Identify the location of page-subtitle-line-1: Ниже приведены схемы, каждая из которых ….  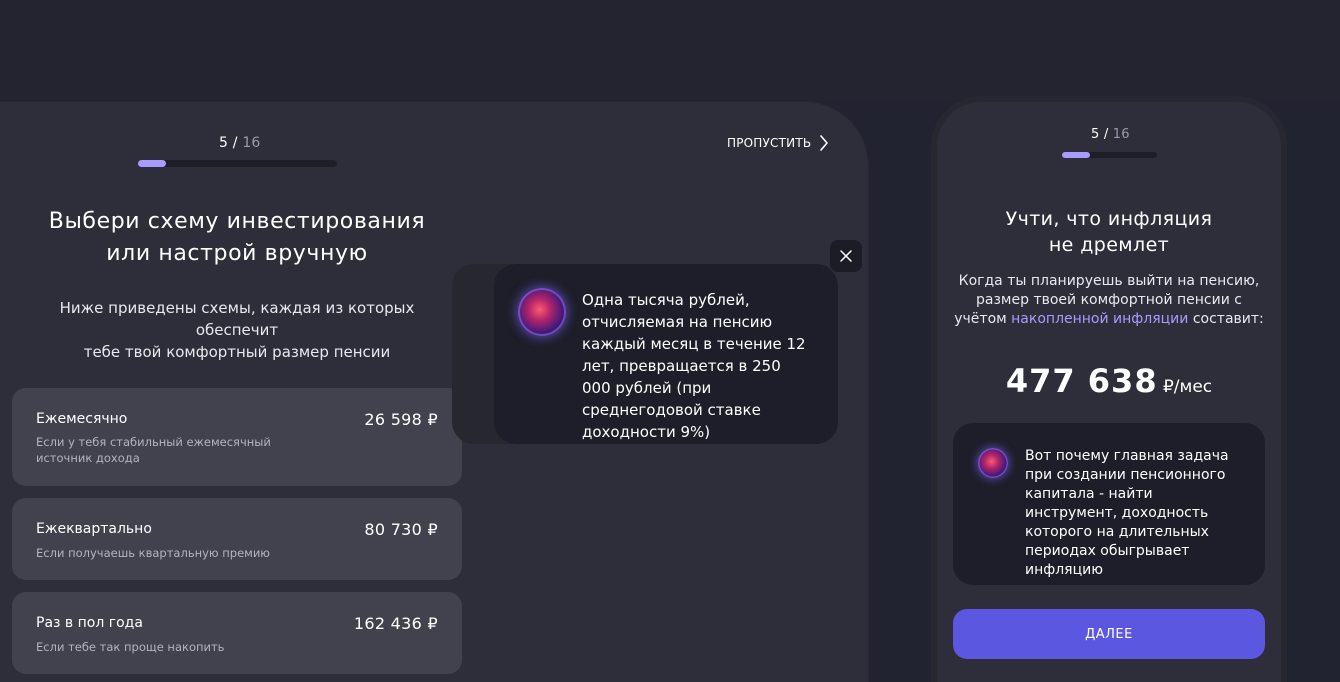
(237, 319).